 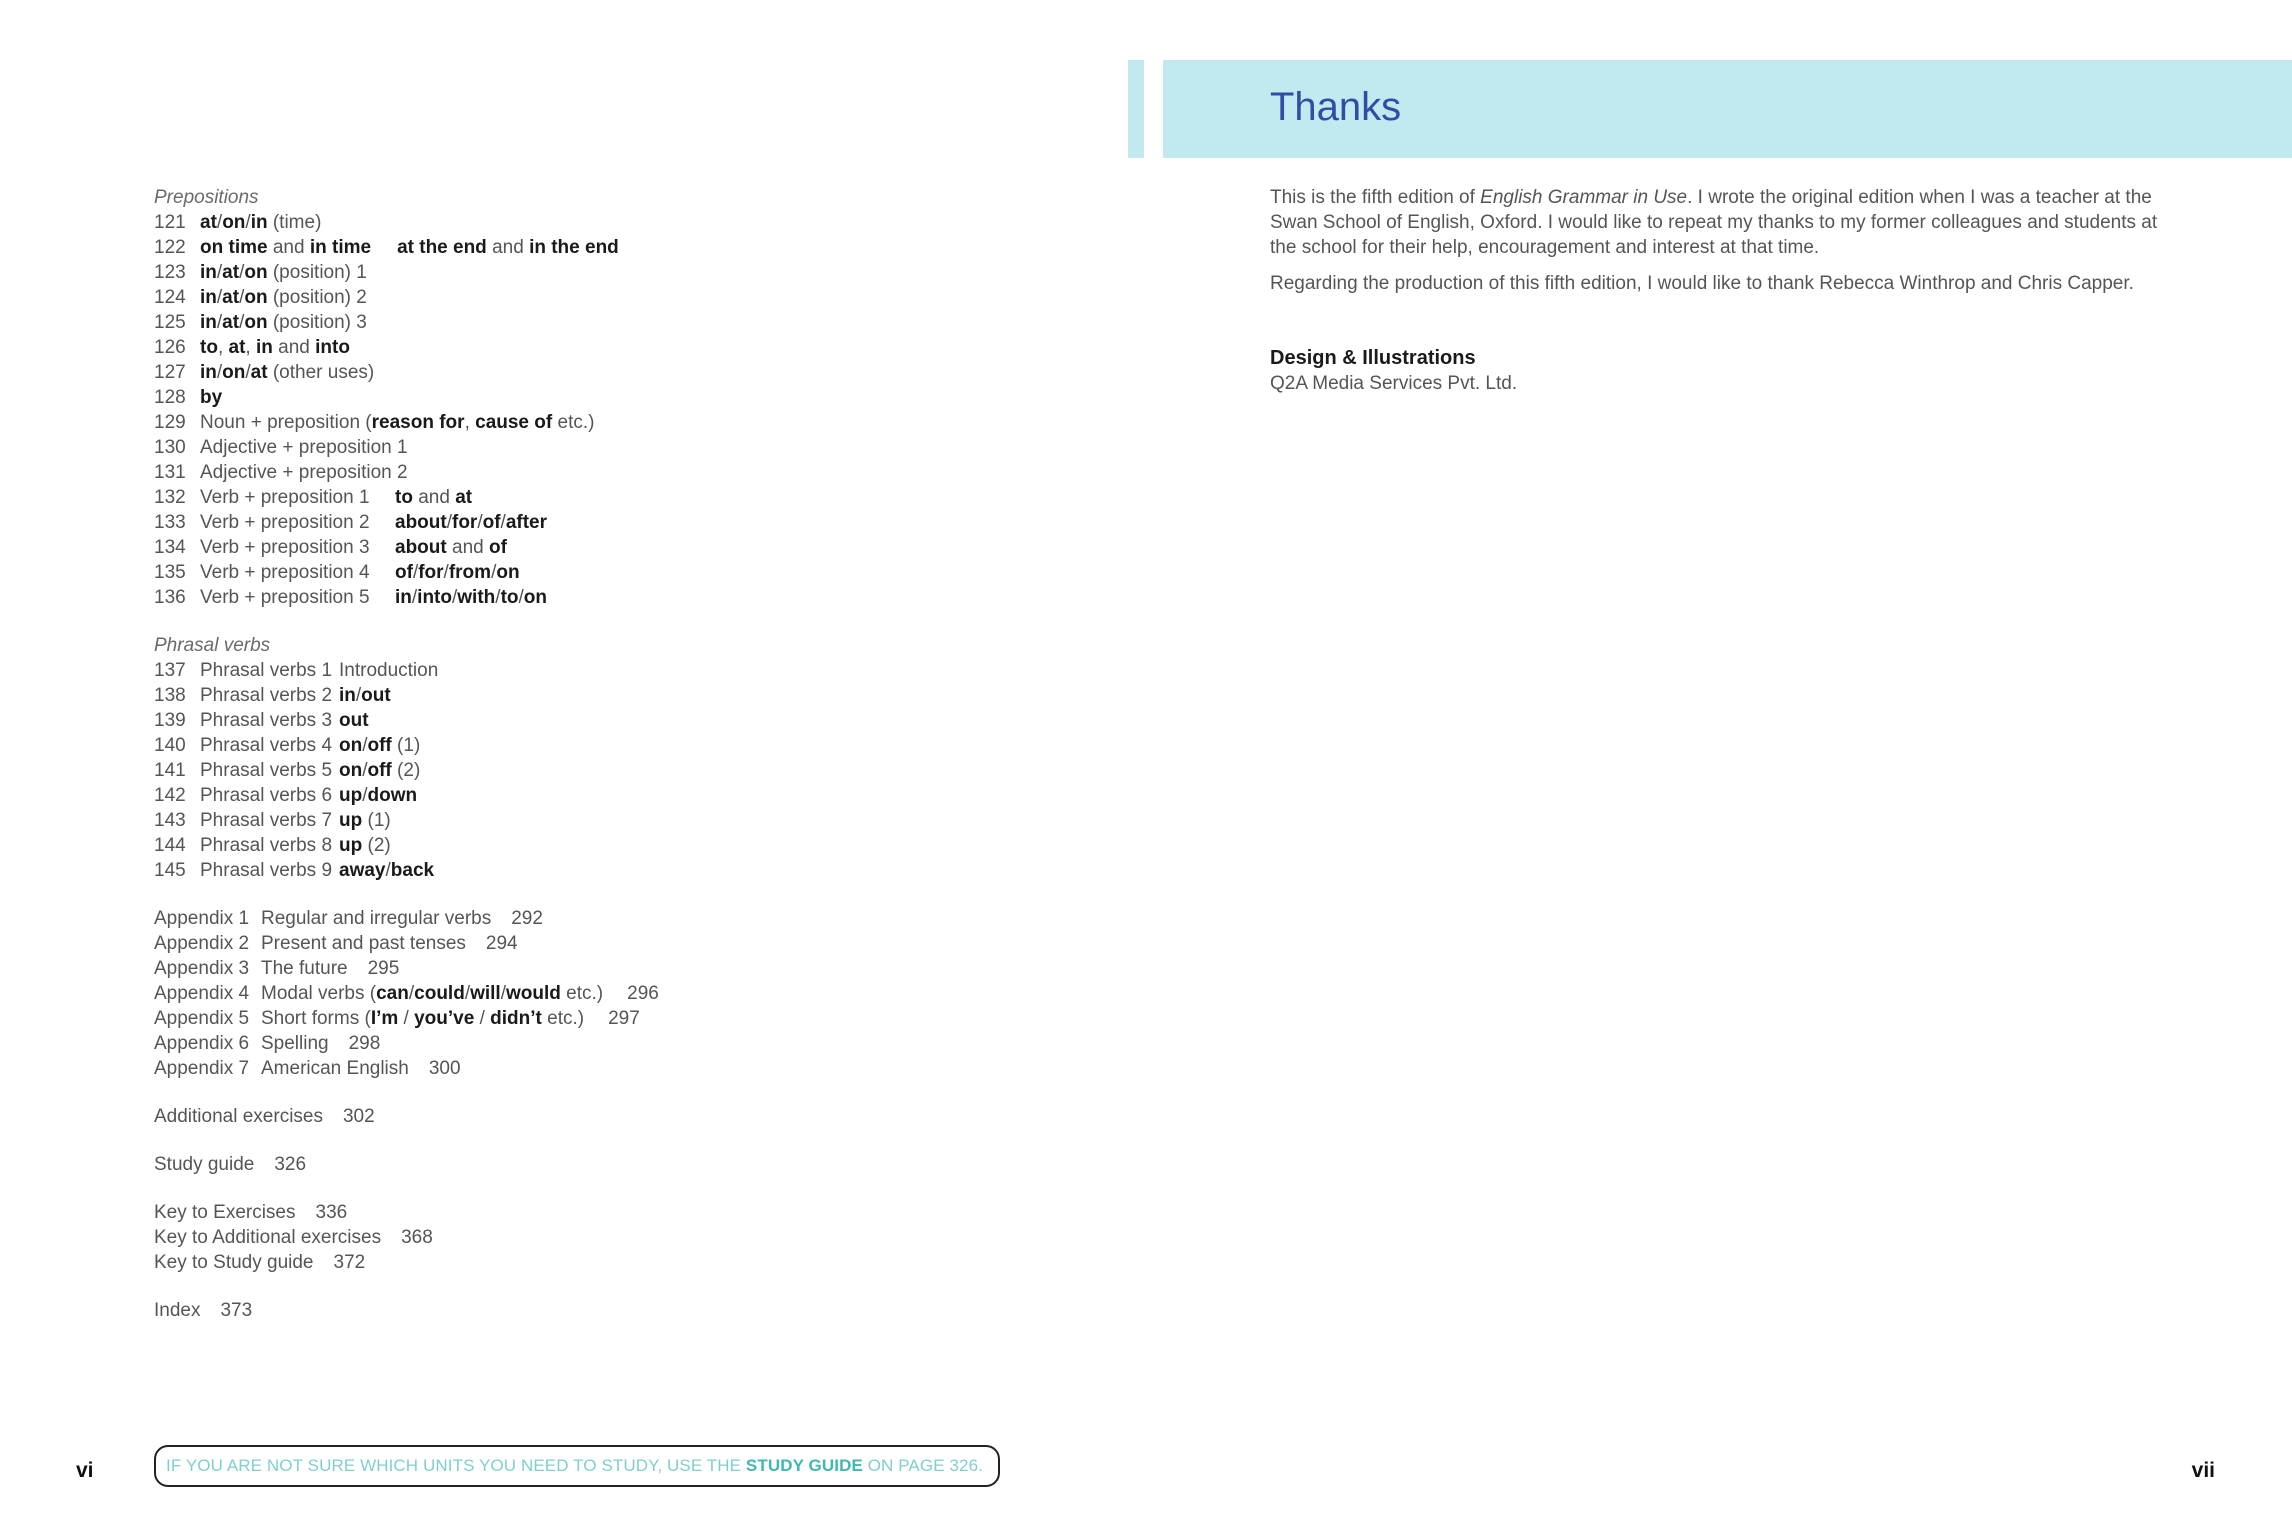 What do you see at coordinates (272, 820) in the screenshot?
I see `toc-row: 143 Phrasal verbs 7 up (1)` at bounding box center [272, 820].